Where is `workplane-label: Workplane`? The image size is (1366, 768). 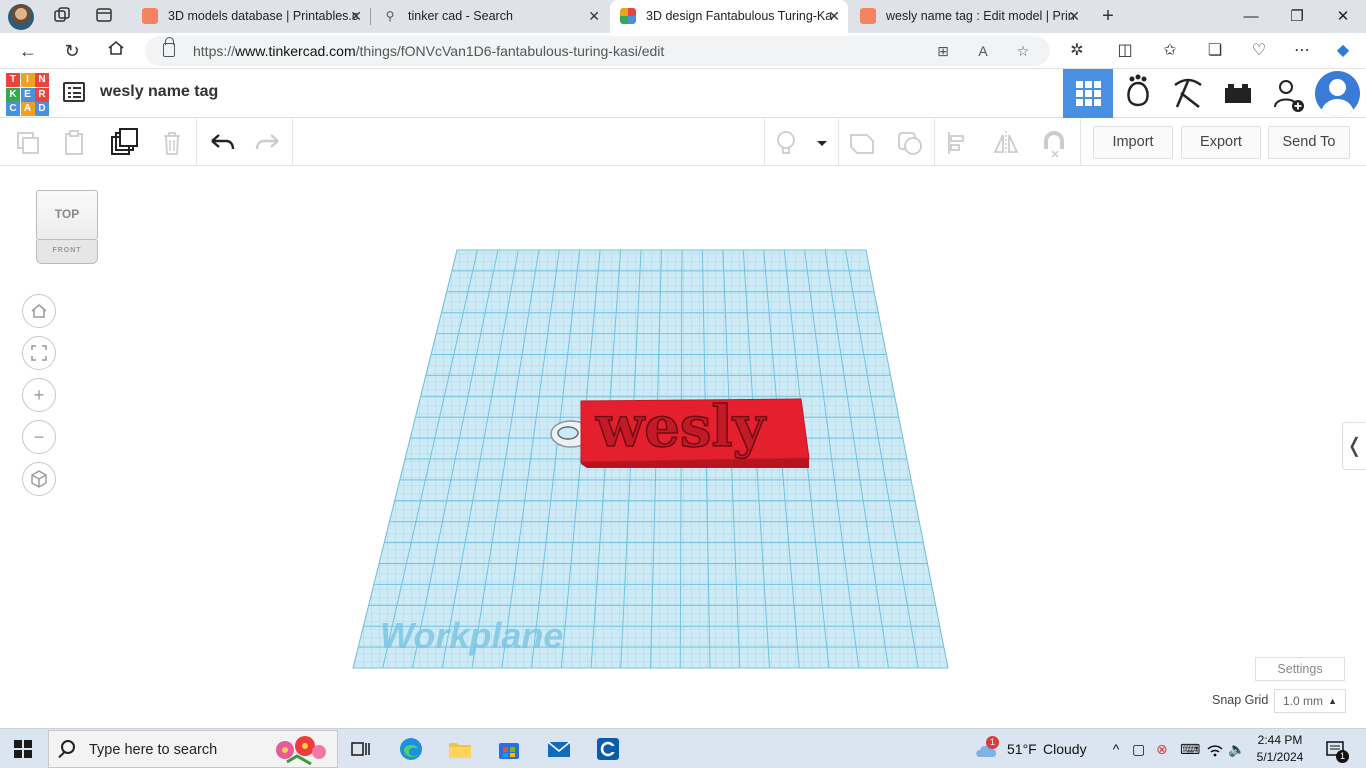
workplane-label: Workplane is located at coordinates (471, 635).